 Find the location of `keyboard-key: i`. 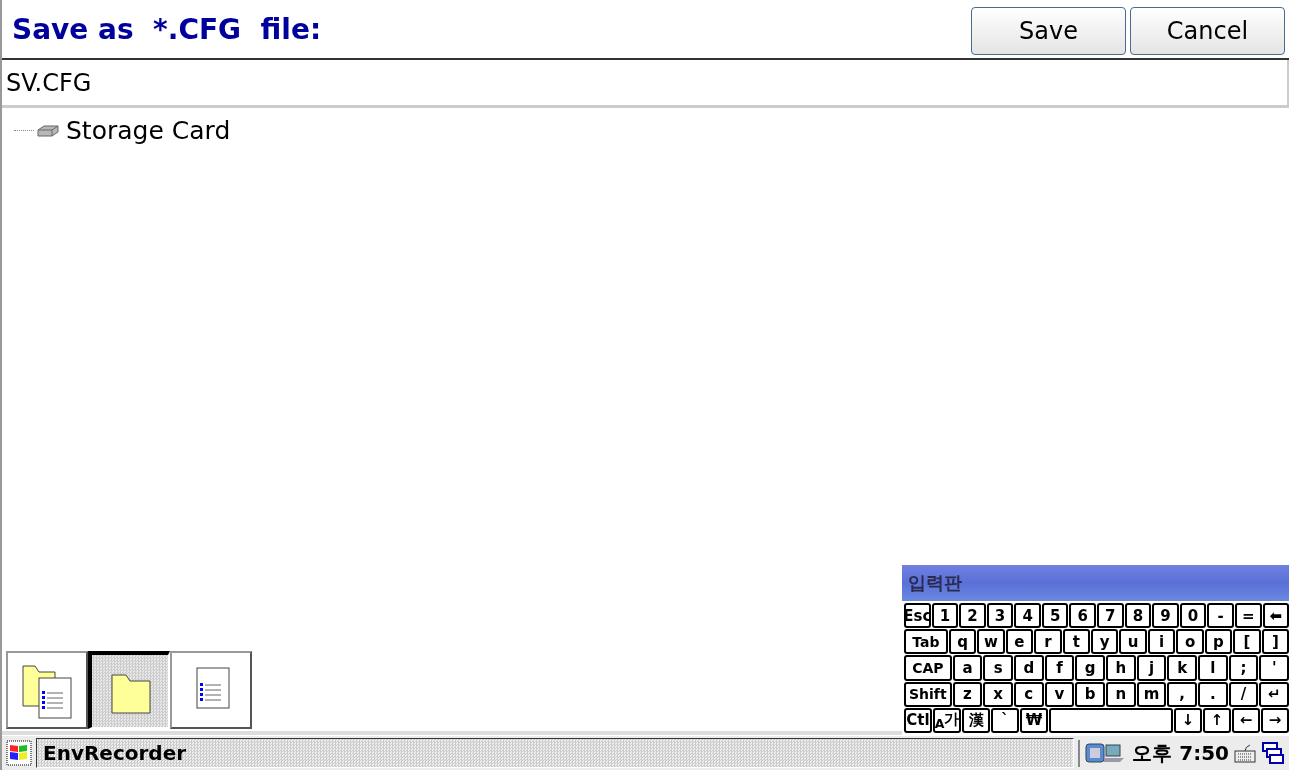

keyboard-key: i is located at coordinates (1161, 642).